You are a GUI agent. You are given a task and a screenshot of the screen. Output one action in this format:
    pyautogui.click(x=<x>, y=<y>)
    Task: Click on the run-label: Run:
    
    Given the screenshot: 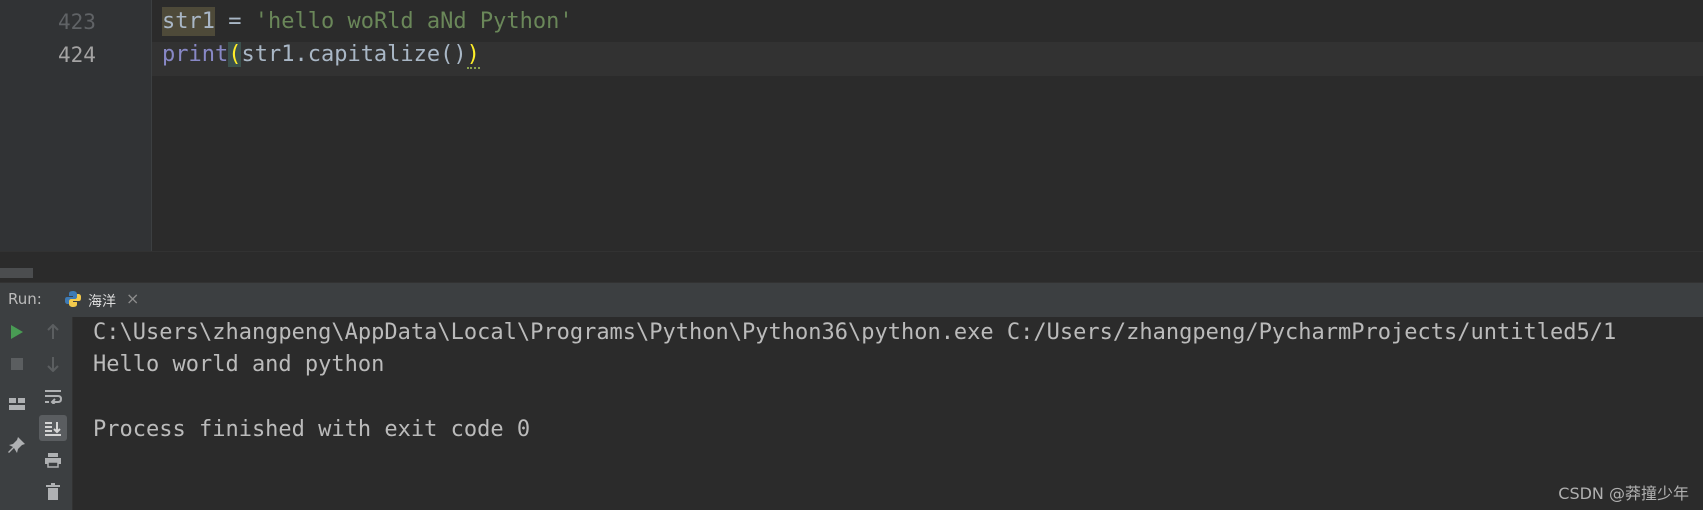 What is the action you would take?
    pyautogui.click(x=25, y=299)
    